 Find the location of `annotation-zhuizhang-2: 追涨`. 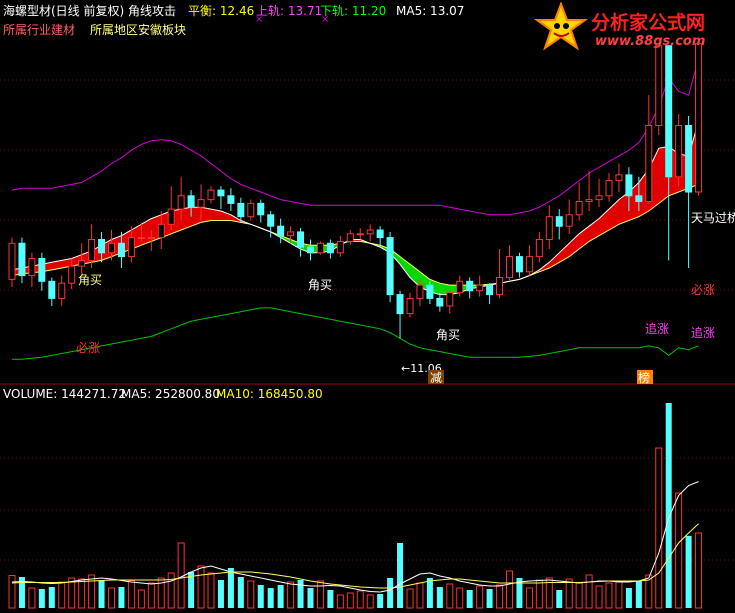

annotation-zhuizhang-2: 追涨 is located at coordinates (703, 332).